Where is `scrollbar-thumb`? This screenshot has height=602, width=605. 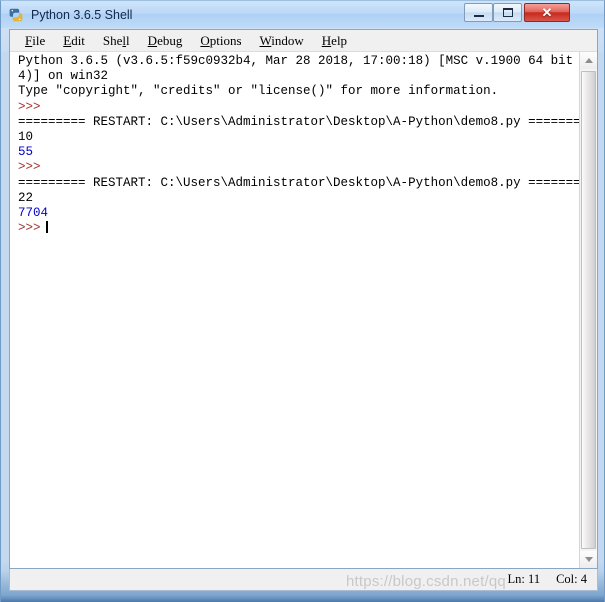 scrollbar-thumb is located at coordinates (588, 310).